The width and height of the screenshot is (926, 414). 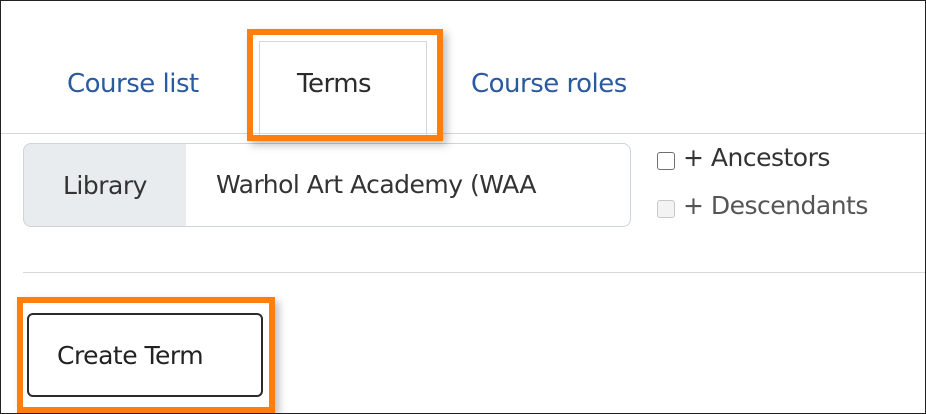 What do you see at coordinates (756, 157) in the screenshot?
I see `ancestors-label: + Ancestors` at bounding box center [756, 157].